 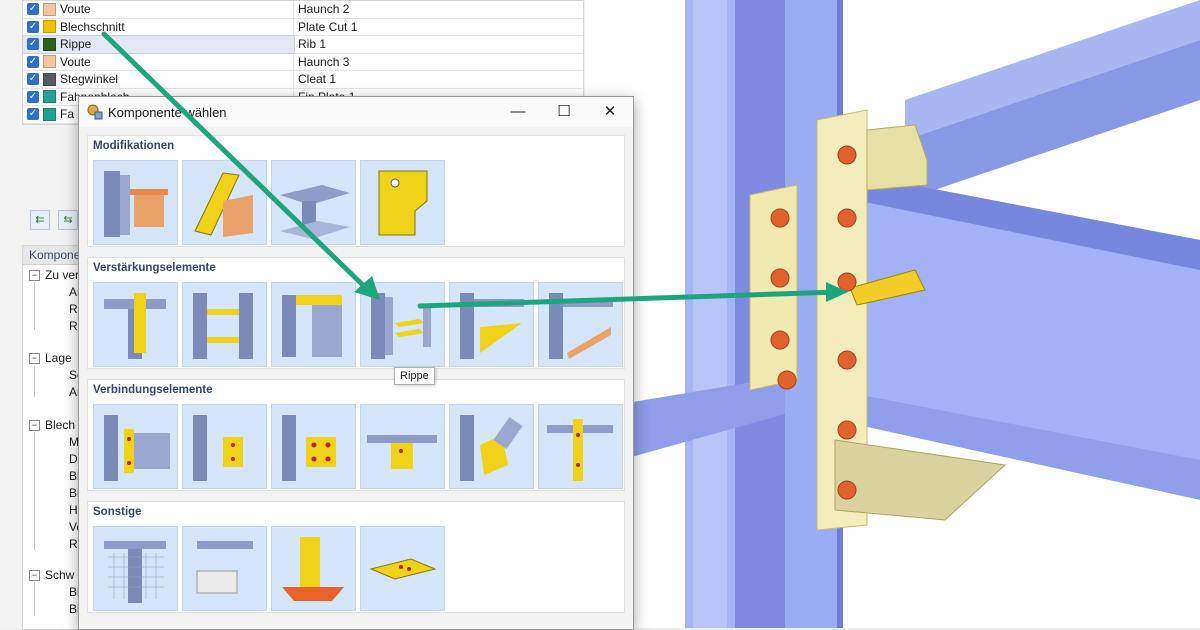 I want to click on group-title: Sonstige, so click(x=117, y=512).